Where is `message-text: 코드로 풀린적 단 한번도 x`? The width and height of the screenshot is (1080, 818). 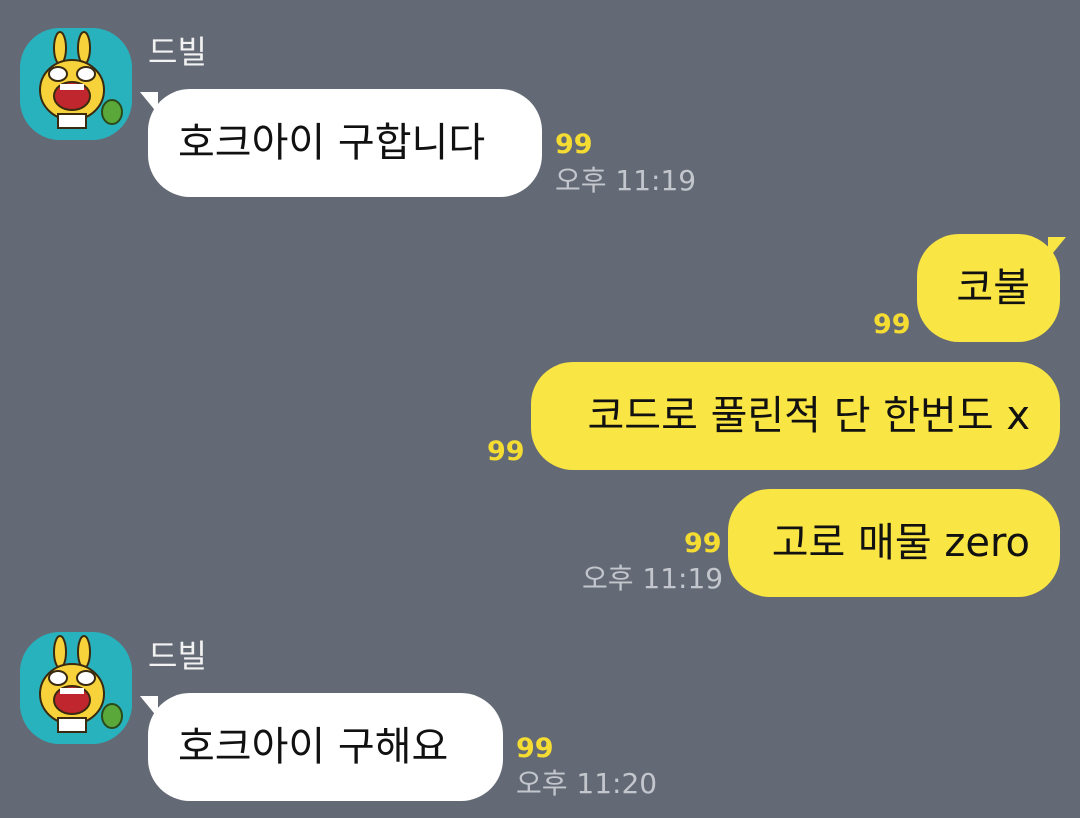
message-text: 코드로 풀린적 단 한번도 x is located at coordinates (808, 416).